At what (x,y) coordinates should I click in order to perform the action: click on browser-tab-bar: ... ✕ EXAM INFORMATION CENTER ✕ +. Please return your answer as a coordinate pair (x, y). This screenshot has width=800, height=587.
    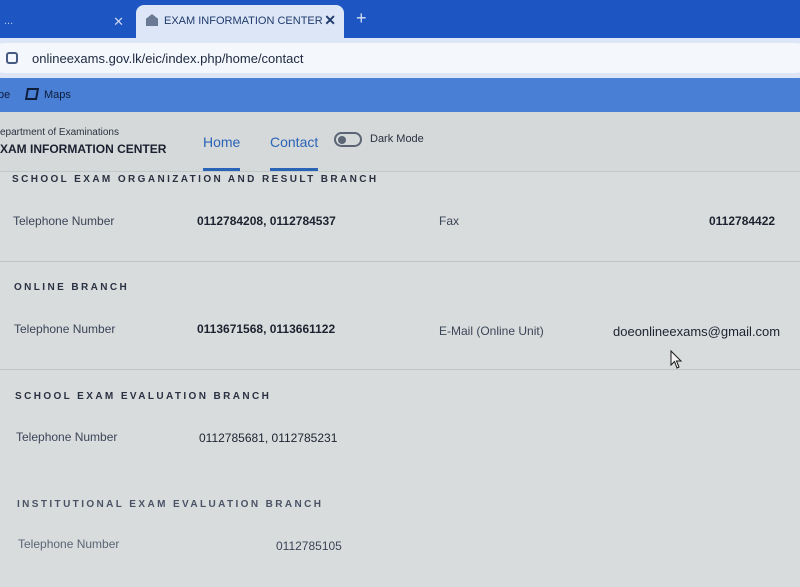
    Looking at the image, I should click on (400, 19).